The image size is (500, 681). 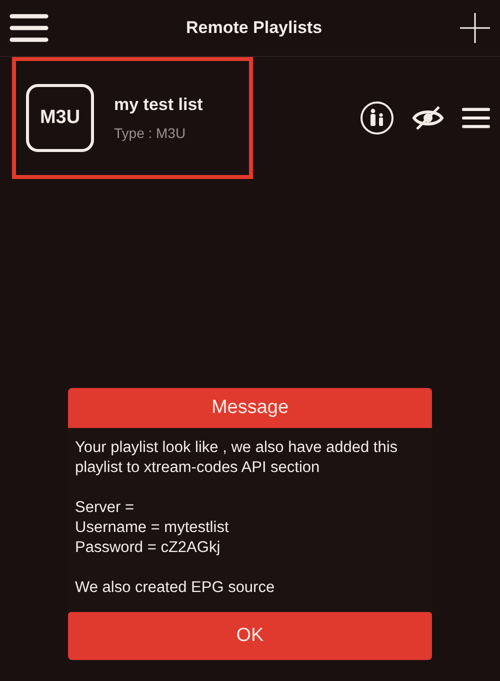 I want to click on playlist-type: Type : M3U, so click(x=150, y=134).